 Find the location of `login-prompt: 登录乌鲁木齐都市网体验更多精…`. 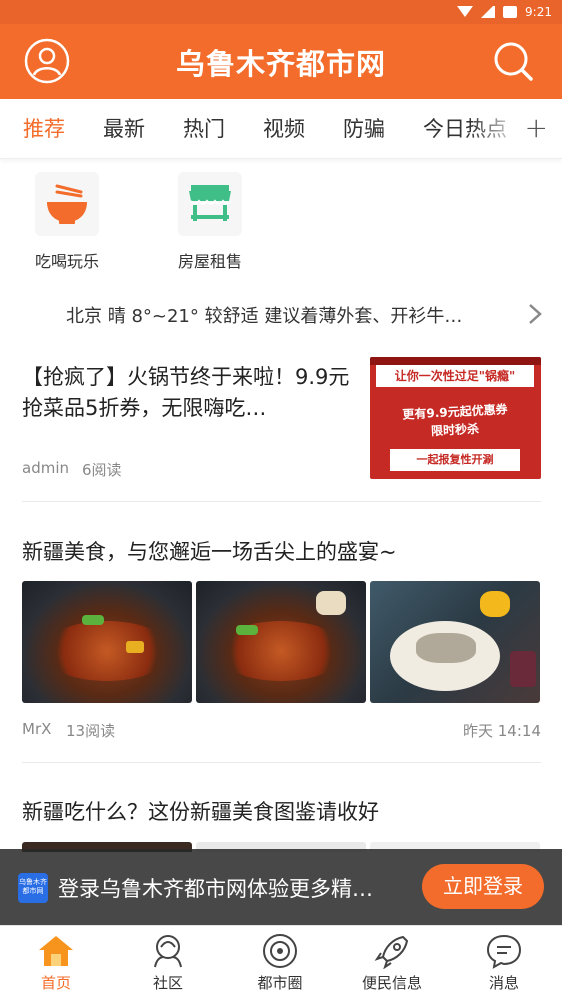

login-prompt: 登录乌鲁木齐都市网体验更多精… is located at coordinates (215, 889).